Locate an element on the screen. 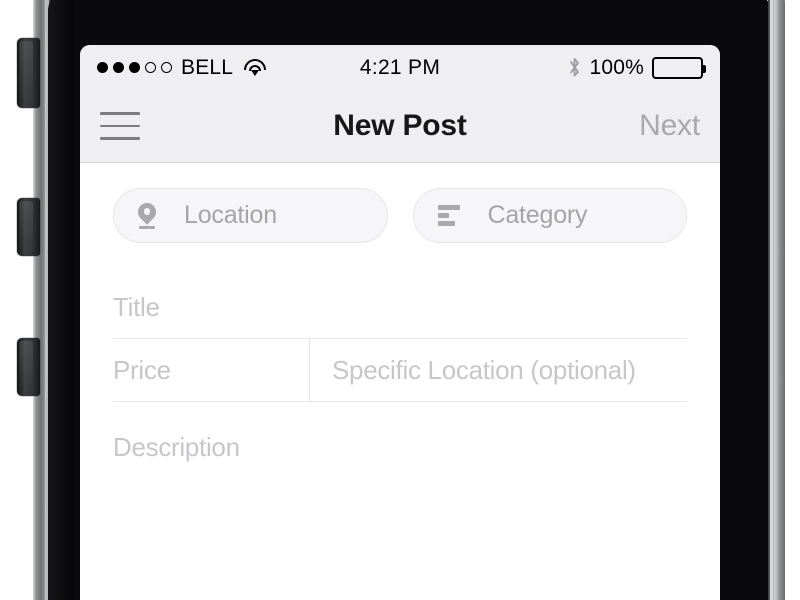 This screenshot has width=800, height=600. battery-percent-label: 100% is located at coordinates (616, 67).